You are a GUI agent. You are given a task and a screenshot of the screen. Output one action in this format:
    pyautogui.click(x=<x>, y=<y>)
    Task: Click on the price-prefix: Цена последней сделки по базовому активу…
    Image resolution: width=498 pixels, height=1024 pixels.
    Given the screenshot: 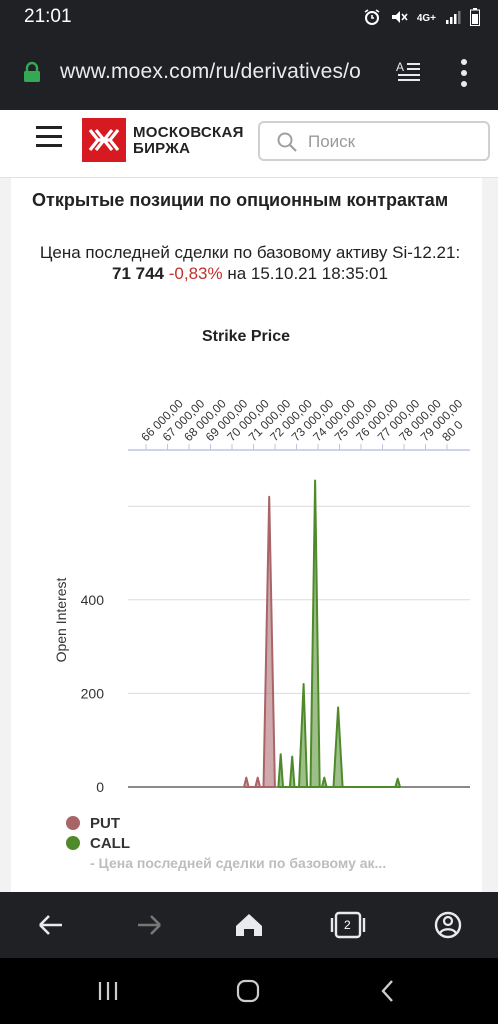 What is the action you would take?
    pyautogui.click(x=250, y=252)
    